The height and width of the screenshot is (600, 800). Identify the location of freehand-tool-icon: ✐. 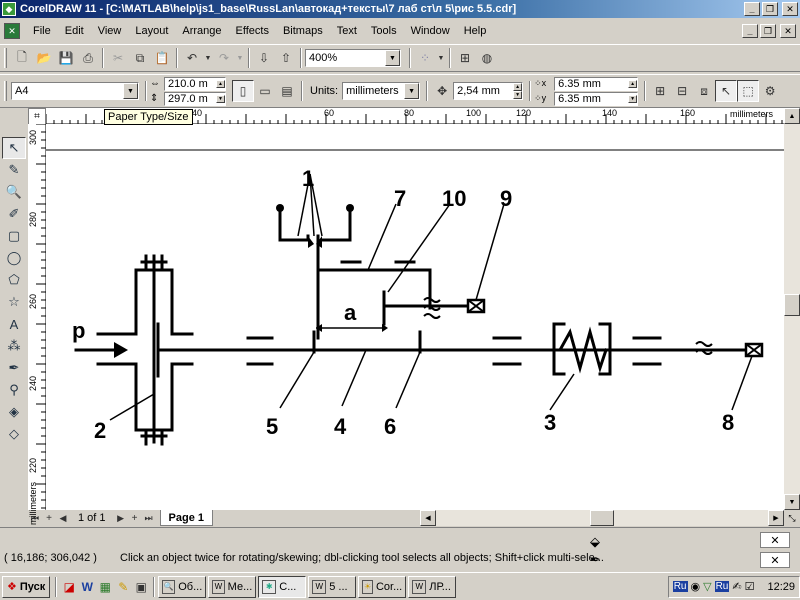
(14, 214).